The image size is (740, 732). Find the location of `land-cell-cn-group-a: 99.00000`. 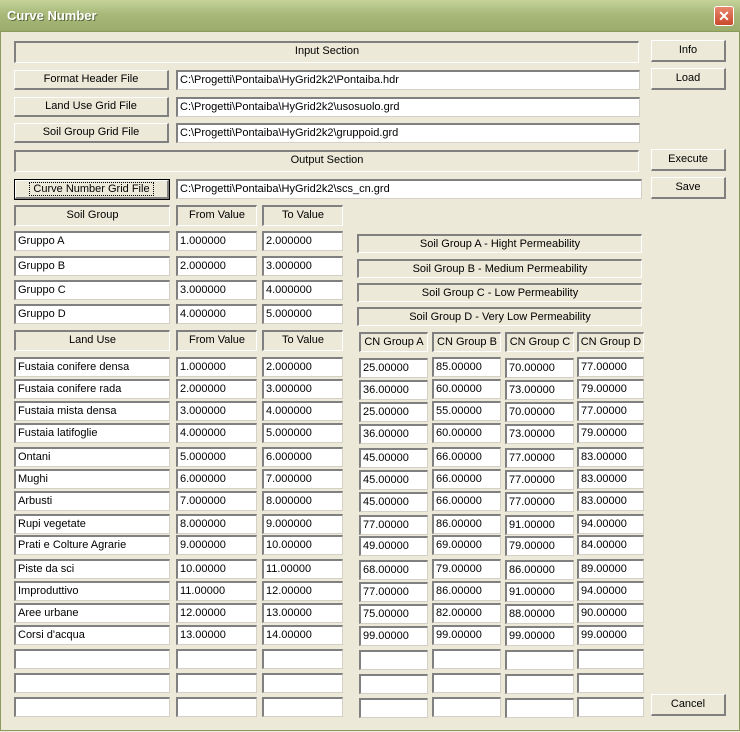

land-cell-cn-group-a: 99.00000 is located at coordinates (393, 636).